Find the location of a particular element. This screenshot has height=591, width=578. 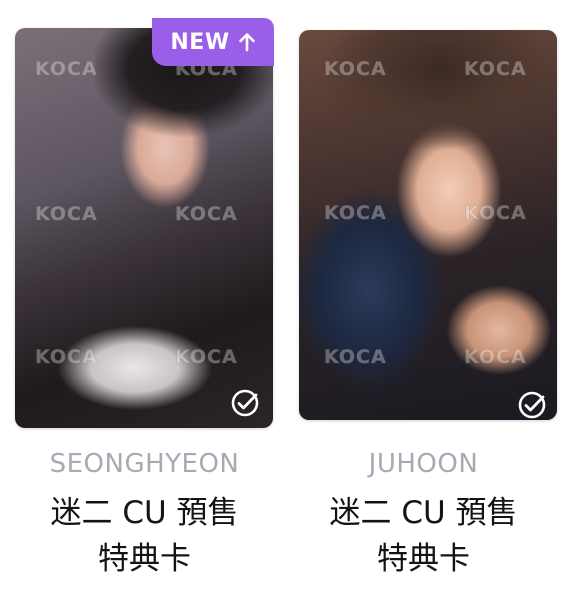

arrow-up-icon is located at coordinates (246, 42).